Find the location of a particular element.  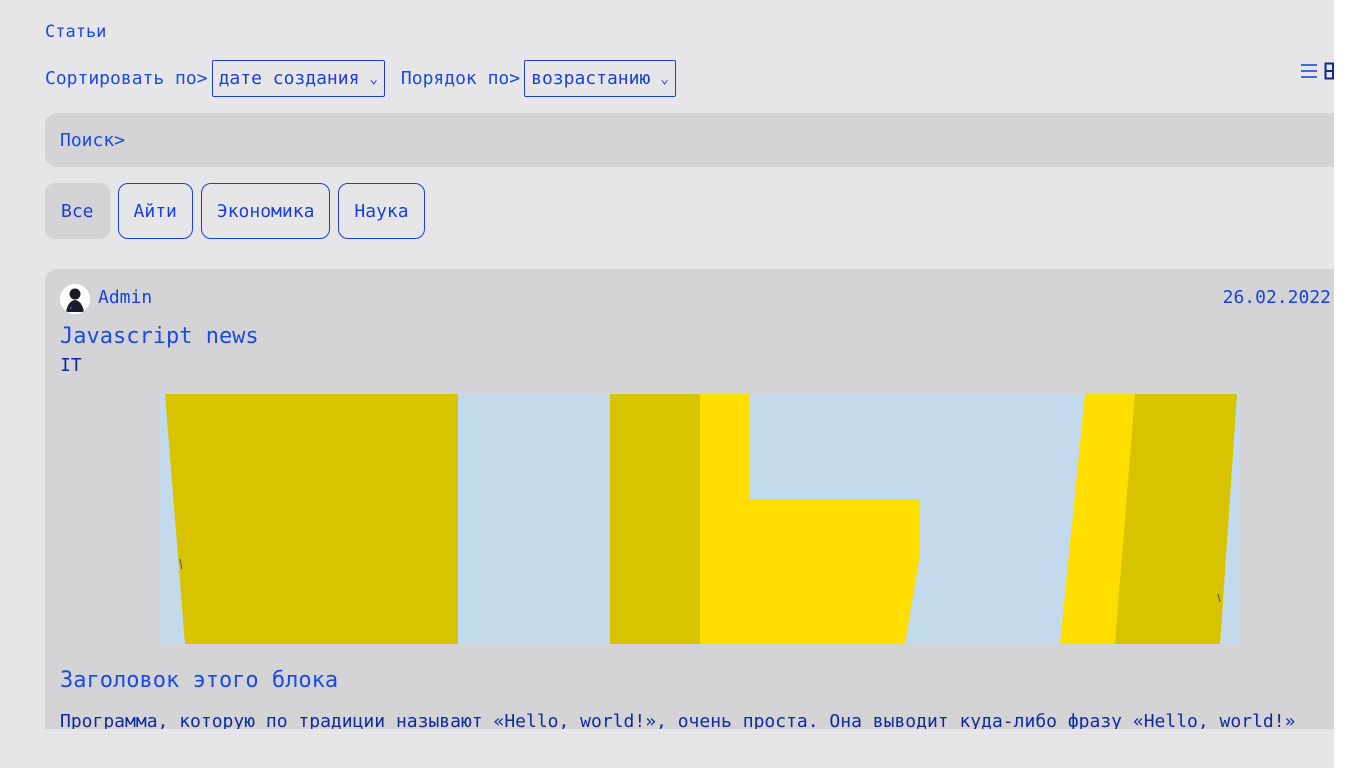

category-it-button: Айти is located at coordinates (155, 211).